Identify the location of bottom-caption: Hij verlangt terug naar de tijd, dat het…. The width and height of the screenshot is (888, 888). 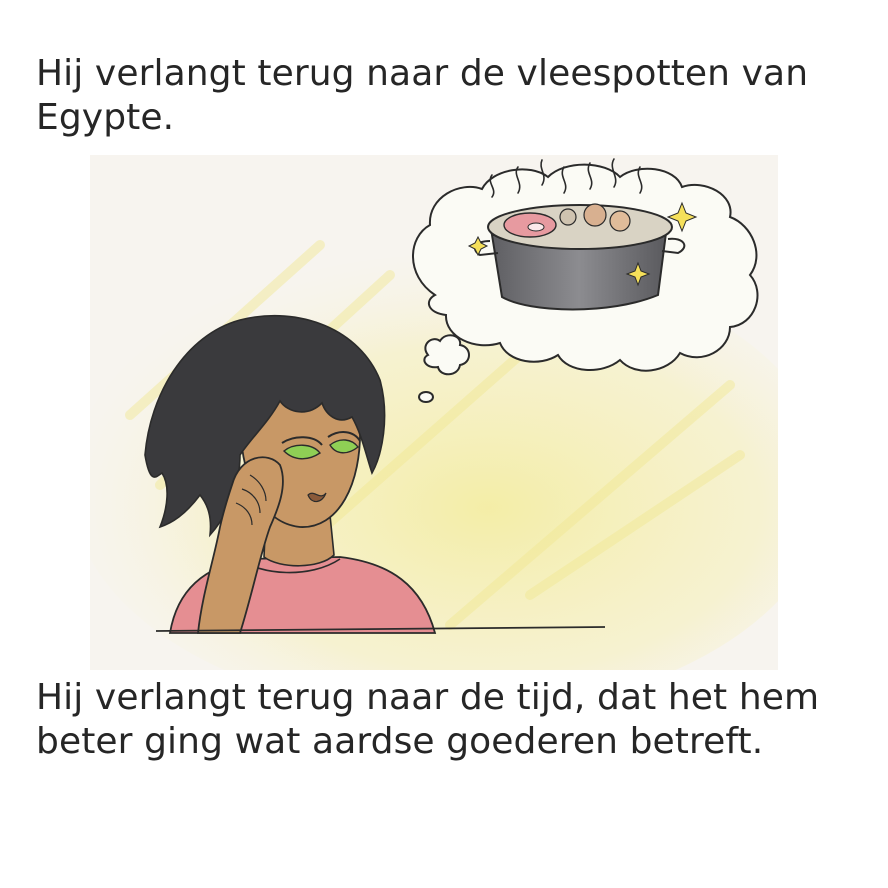
(428, 719).